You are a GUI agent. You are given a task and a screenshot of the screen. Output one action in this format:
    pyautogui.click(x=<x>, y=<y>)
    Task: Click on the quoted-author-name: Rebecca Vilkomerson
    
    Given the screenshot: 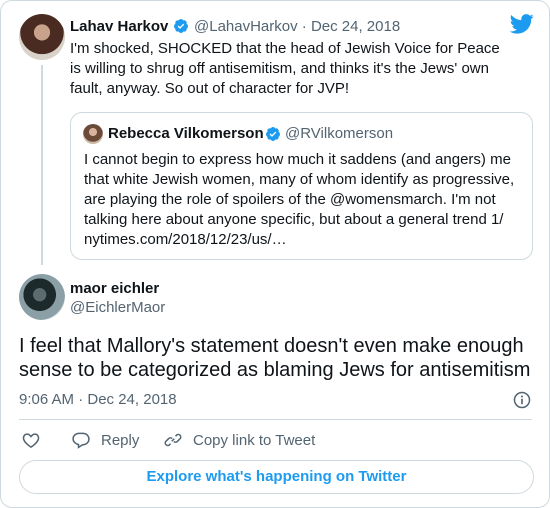 What is the action you would take?
    pyautogui.click(x=186, y=133)
    